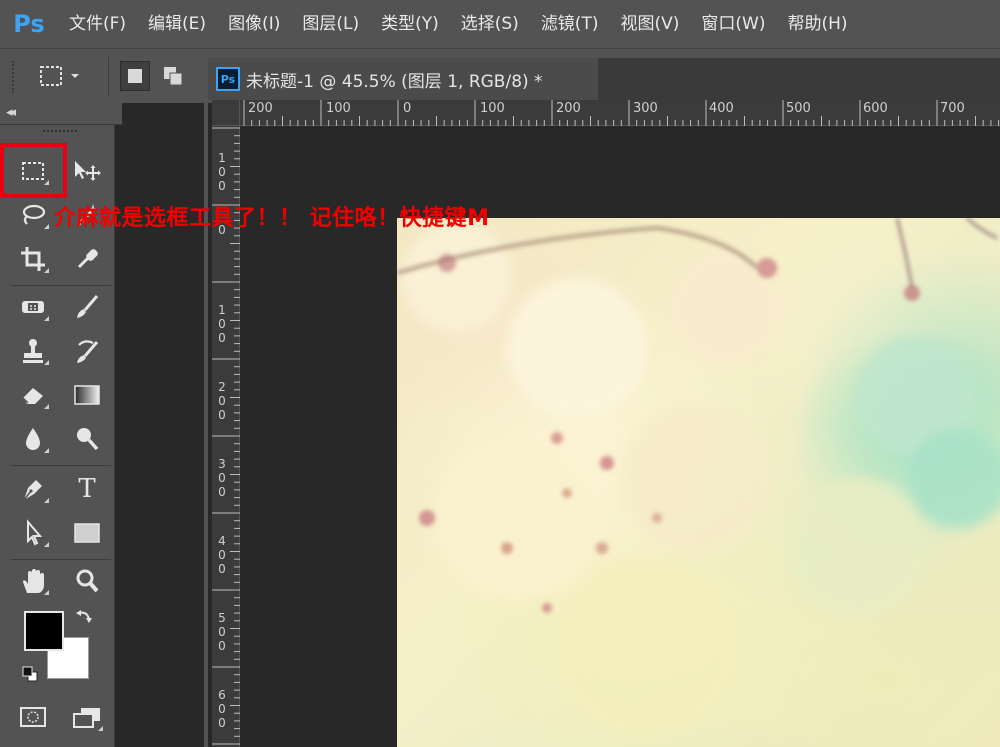 This screenshot has height=747, width=1000. I want to click on move-tool, so click(87, 171).